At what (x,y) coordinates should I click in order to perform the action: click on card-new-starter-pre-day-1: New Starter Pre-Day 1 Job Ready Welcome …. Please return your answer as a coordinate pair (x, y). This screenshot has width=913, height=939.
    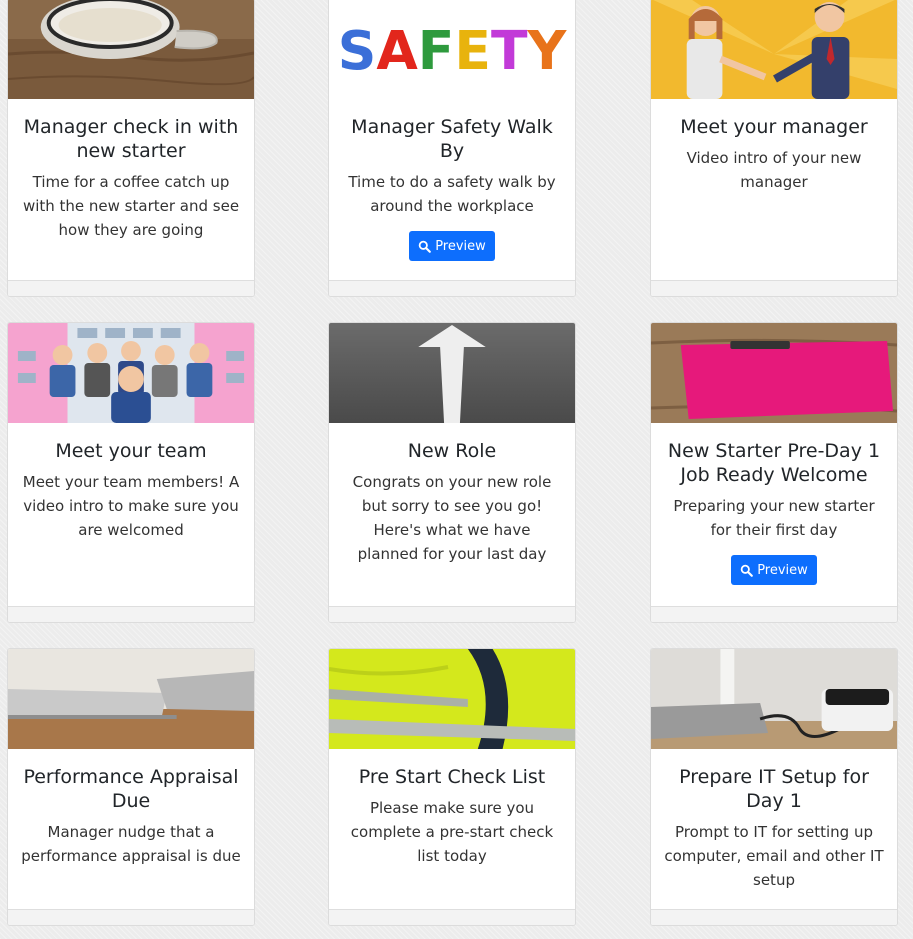
    Looking at the image, I should click on (774, 472).